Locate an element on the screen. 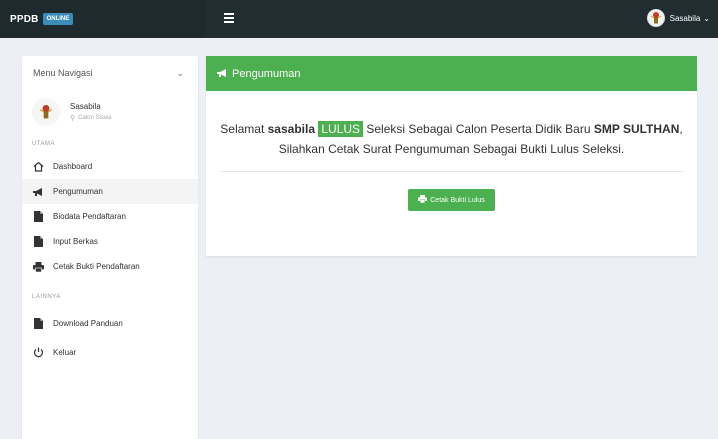  user-panel: Sasabila ⚲ Calon Siswa is located at coordinates (110, 112).